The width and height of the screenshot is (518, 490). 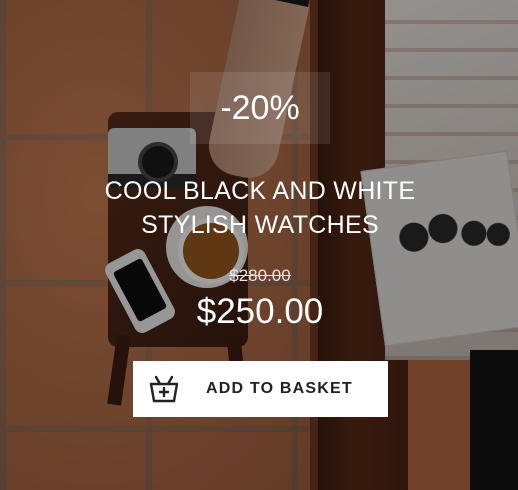 I want to click on product-title-line: COOL BLACK AND WHITE, so click(x=260, y=191).